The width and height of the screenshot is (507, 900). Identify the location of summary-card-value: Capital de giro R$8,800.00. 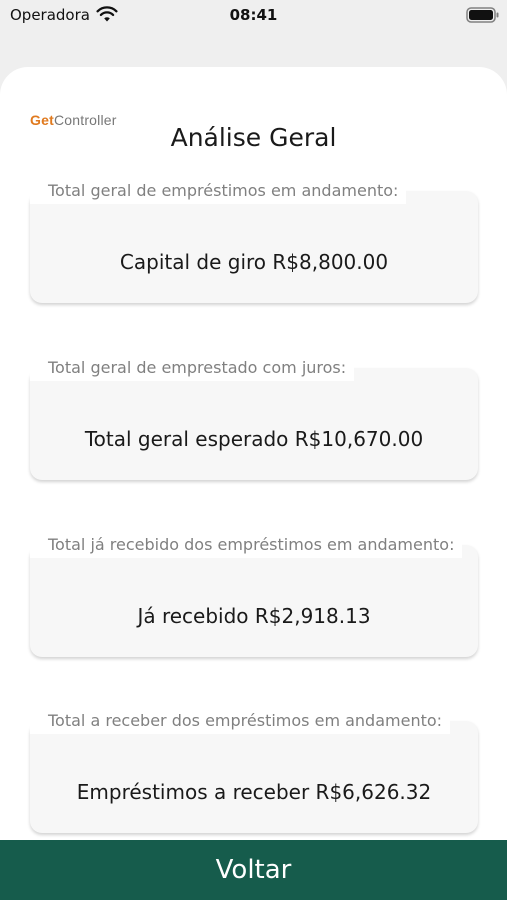
(254, 262).